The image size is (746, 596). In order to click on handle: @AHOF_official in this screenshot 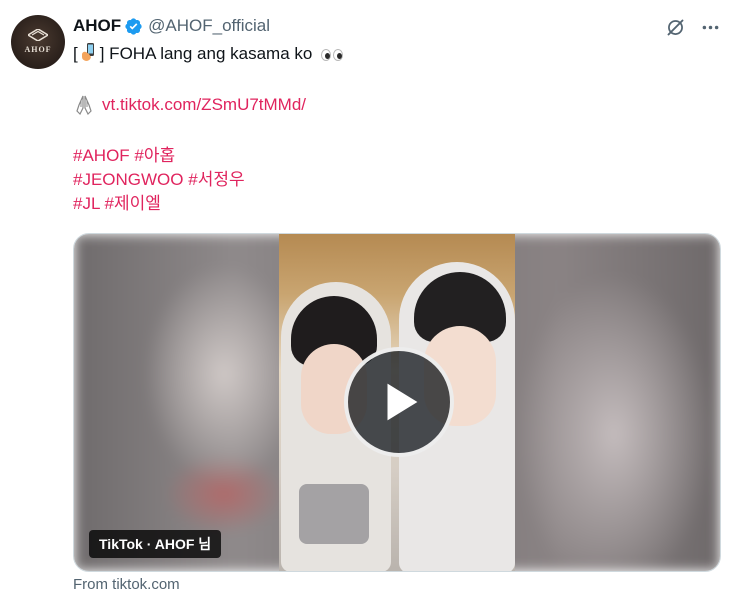, I will do `click(209, 26)`.